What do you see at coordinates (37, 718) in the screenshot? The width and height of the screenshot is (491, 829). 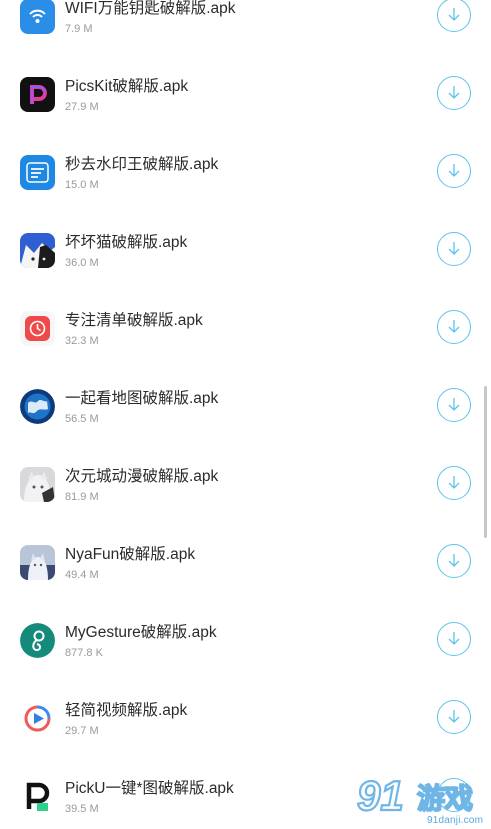 I see `video-player-icon` at bounding box center [37, 718].